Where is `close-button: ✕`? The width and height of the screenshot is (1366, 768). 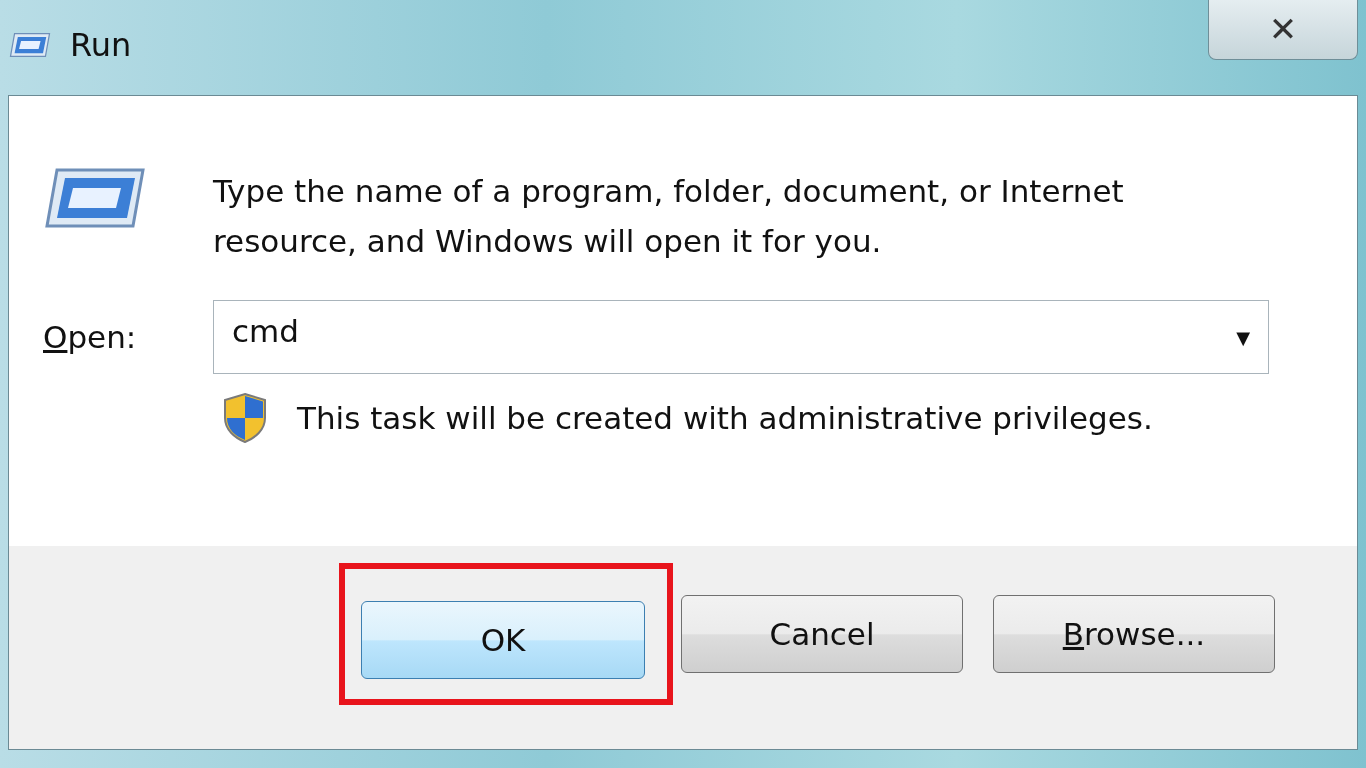 close-button: ✕ is located at coordinates (1283, 30).